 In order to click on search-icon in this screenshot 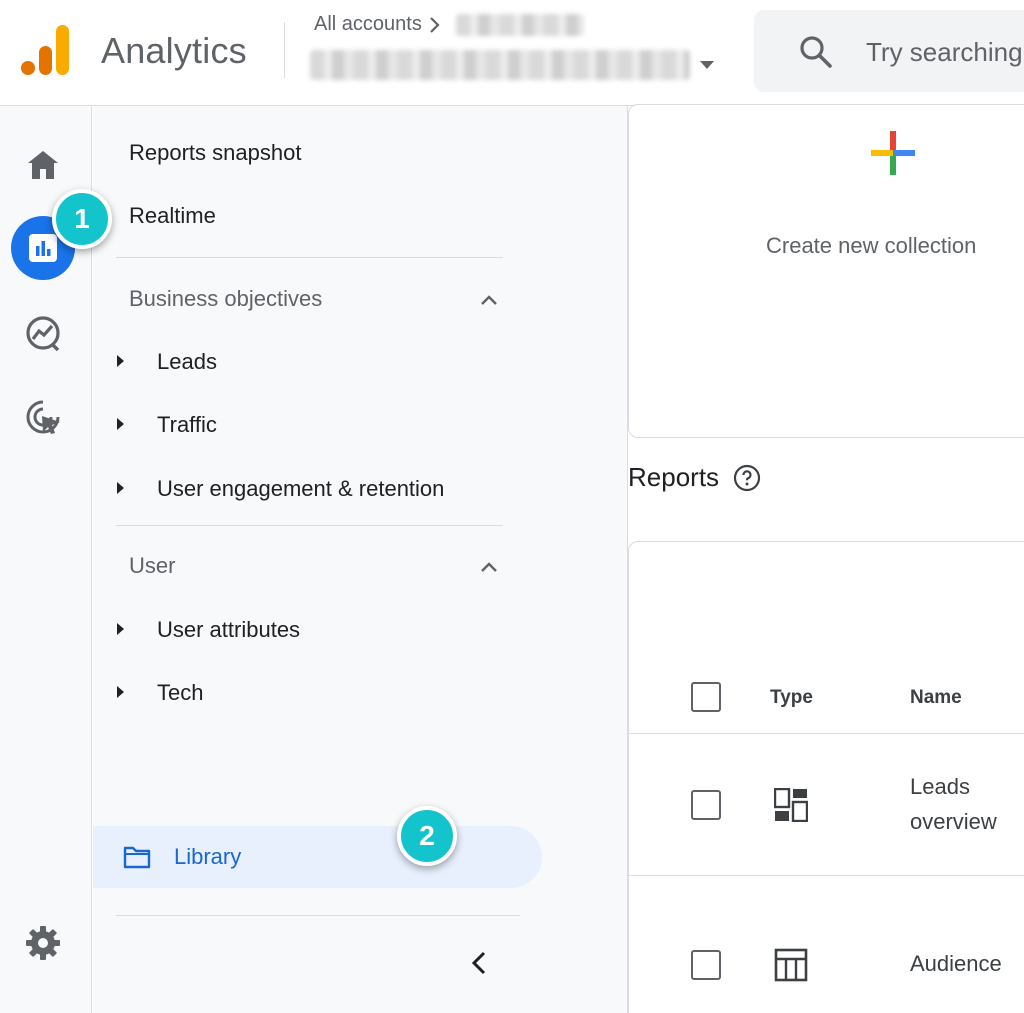, I will do `click(816, 52)`.